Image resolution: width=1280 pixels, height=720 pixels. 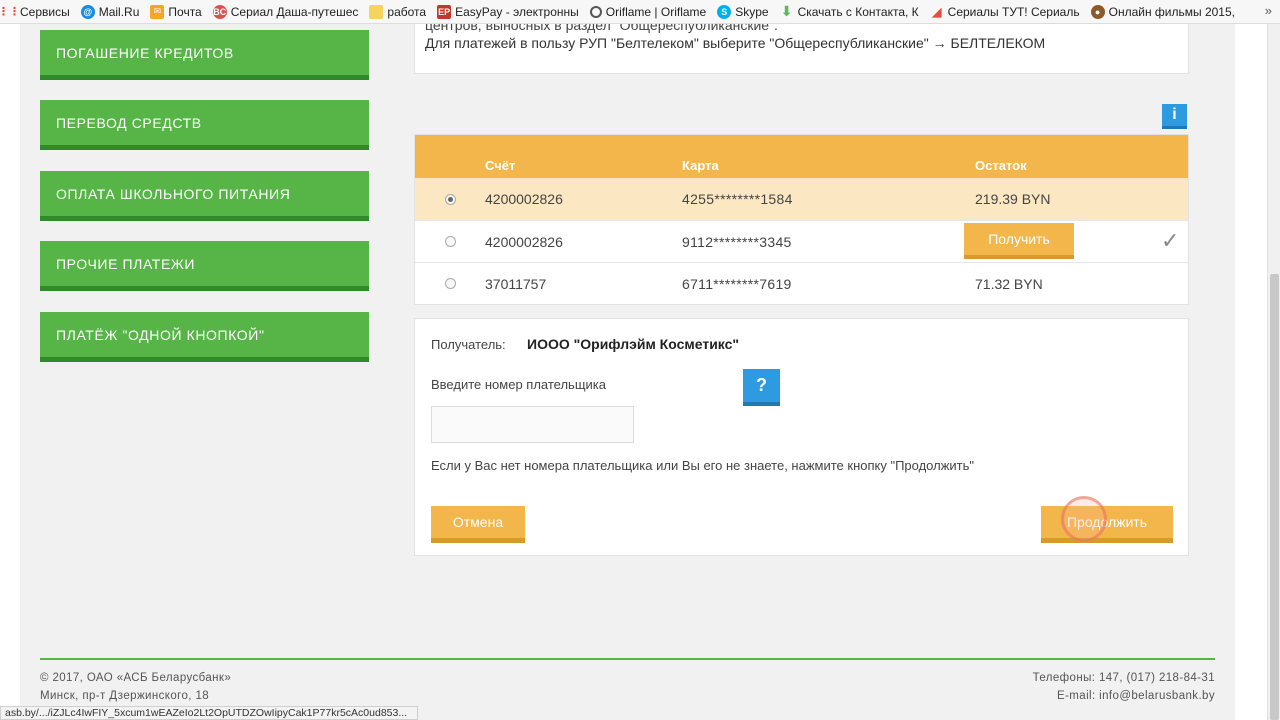 What do you see at coordinates (801, 283) in the screenshot?
I see `table-row: 37011757 6711********7619 71.32 BYN` at bounding box center [801, 283].